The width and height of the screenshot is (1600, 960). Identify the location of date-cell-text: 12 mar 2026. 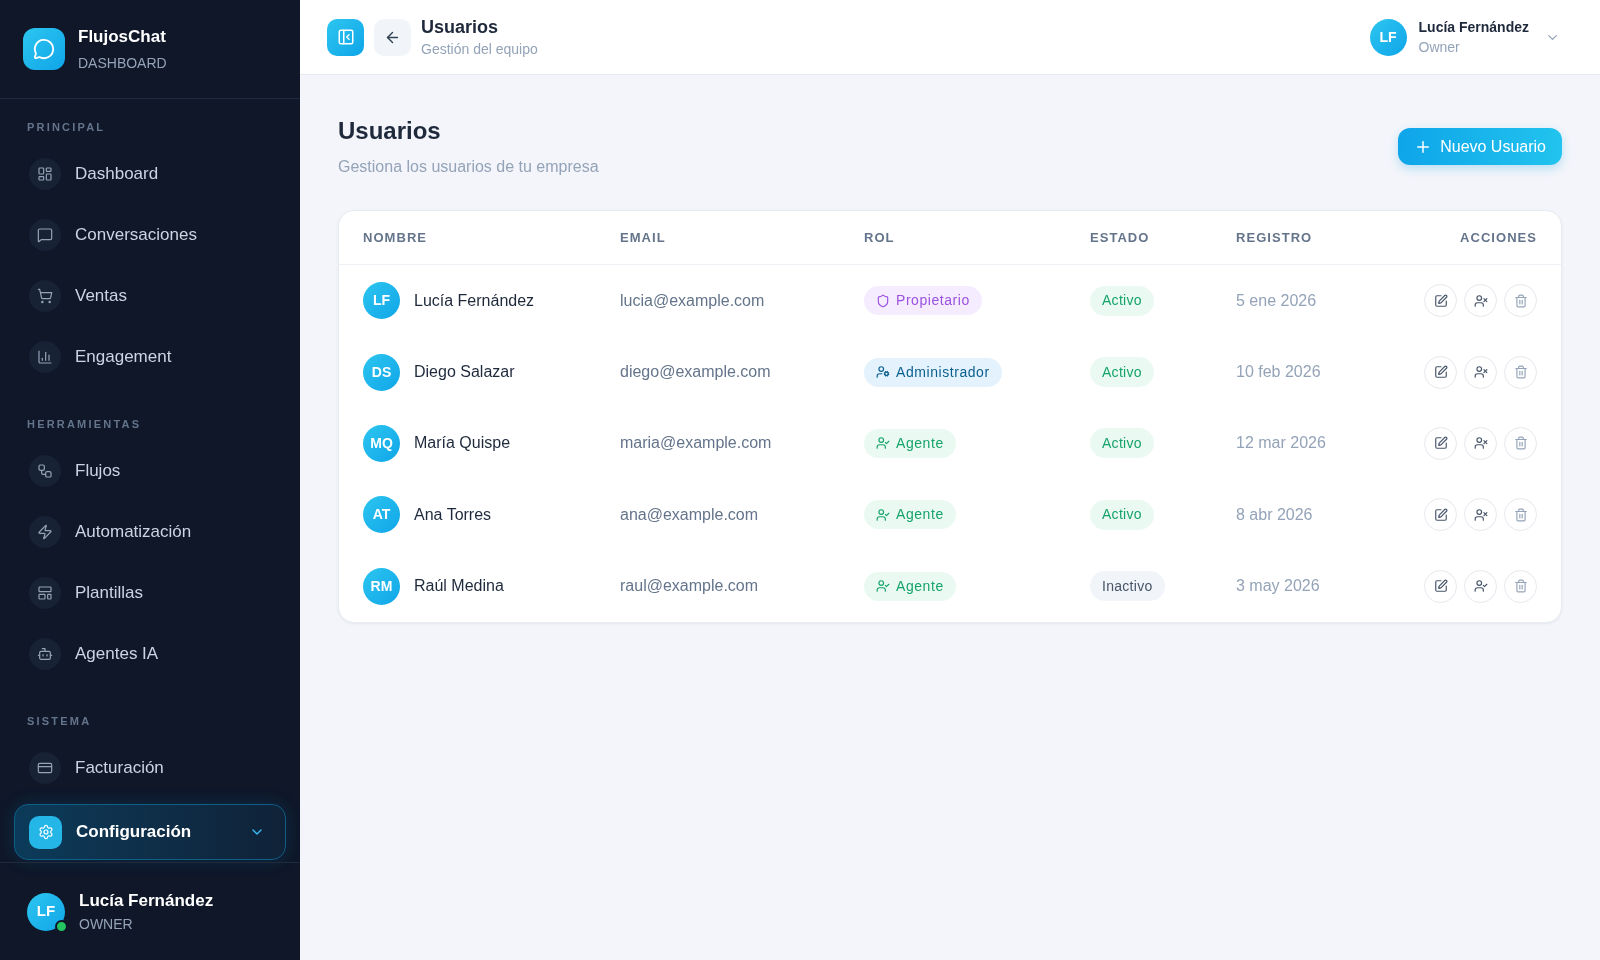
(1281, 443).